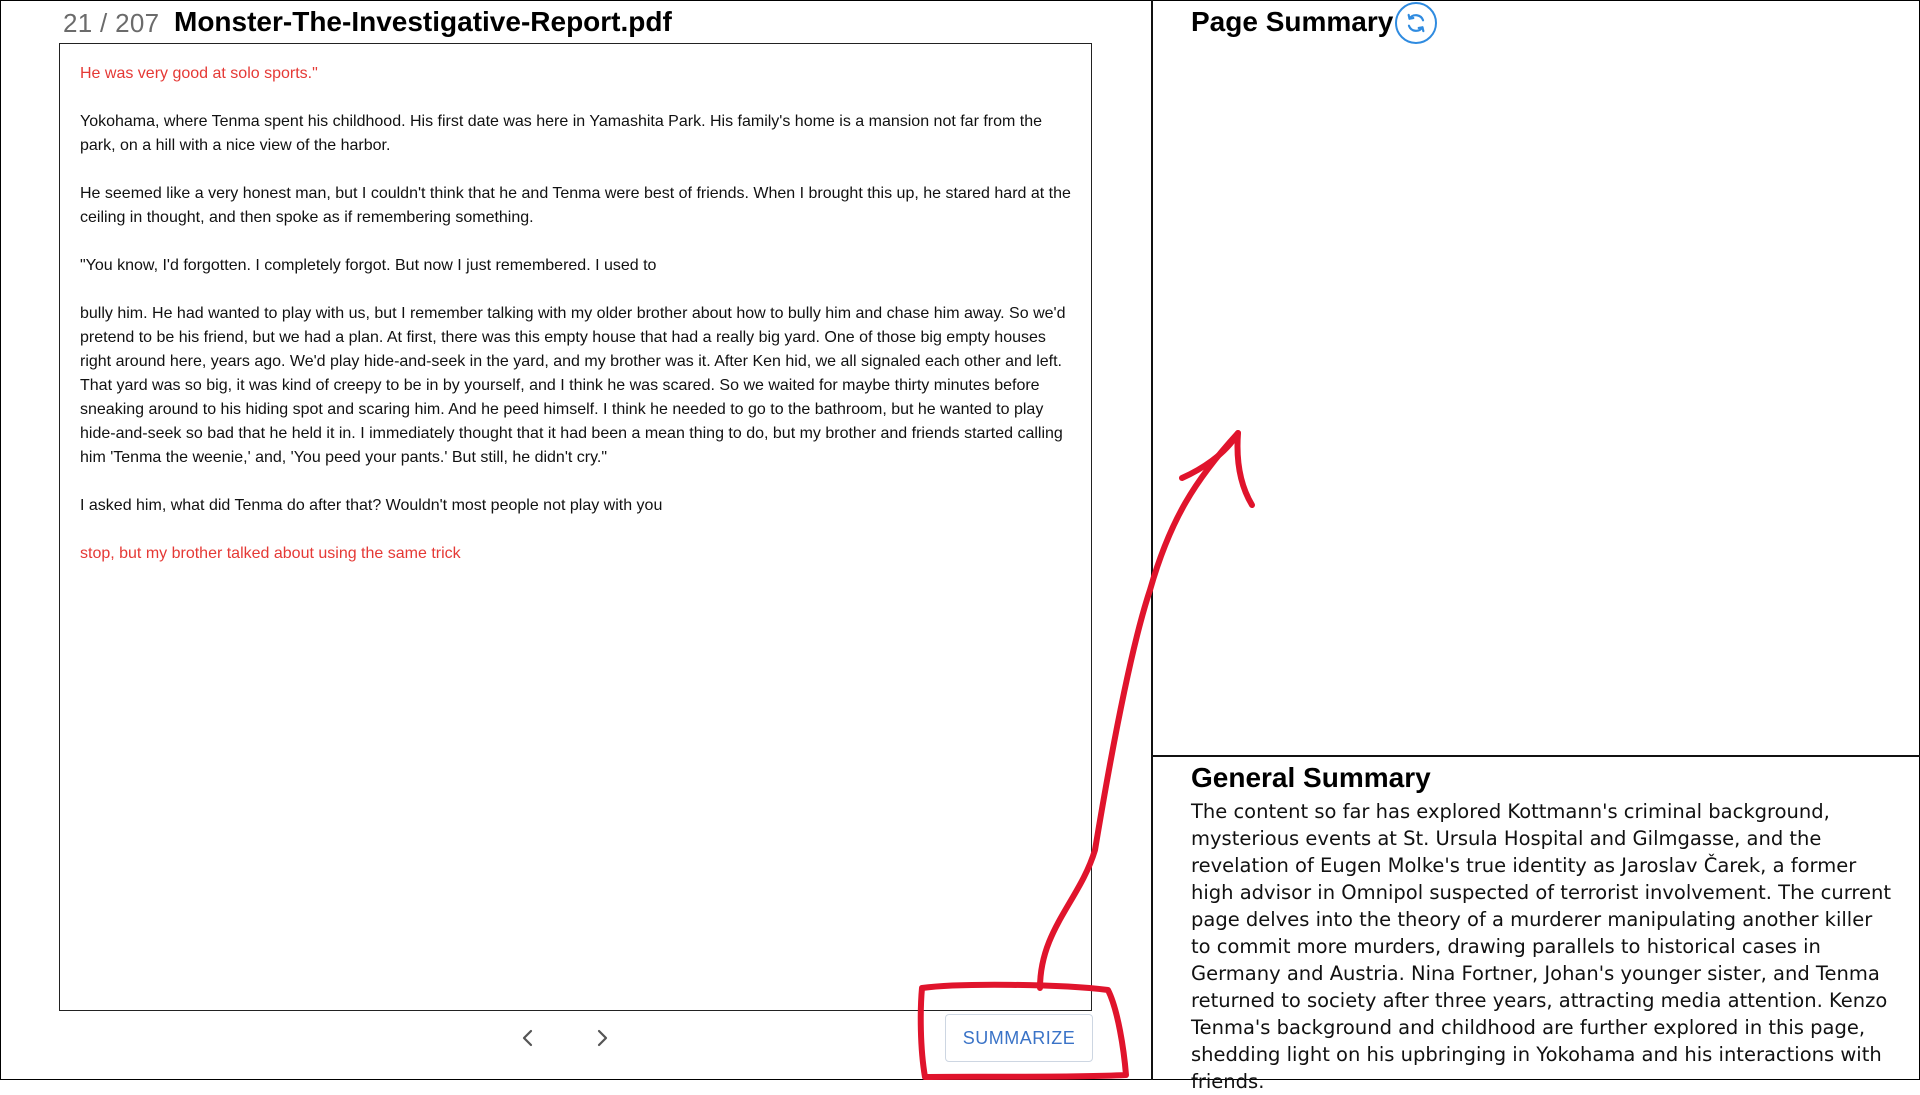 This screenshot has height=1095, width=1920. I want to click on chevron-right-icon, so click(602, 1038).